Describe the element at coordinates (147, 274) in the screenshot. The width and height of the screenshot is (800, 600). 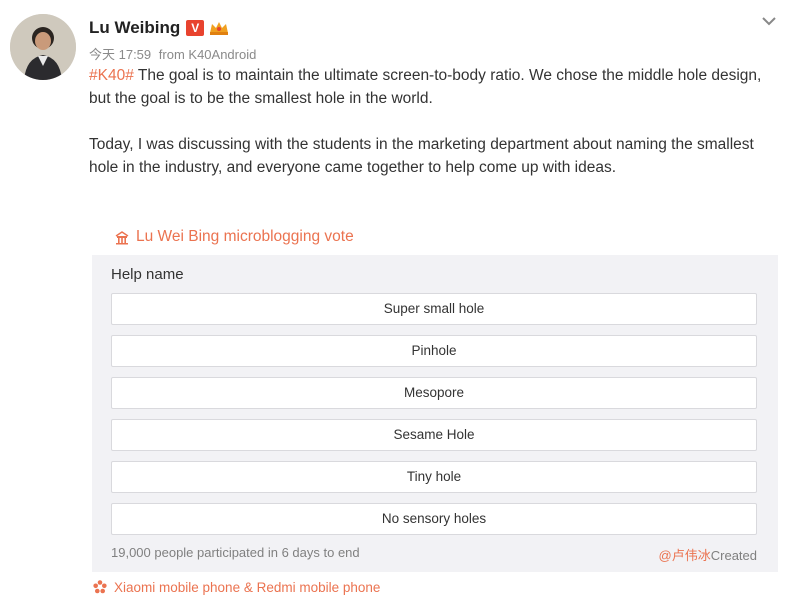
I see `vote-title: Help name` at that location.